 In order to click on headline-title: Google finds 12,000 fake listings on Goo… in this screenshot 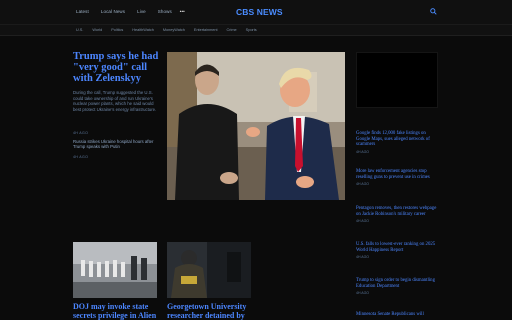, I will do `click(398, 139)`.